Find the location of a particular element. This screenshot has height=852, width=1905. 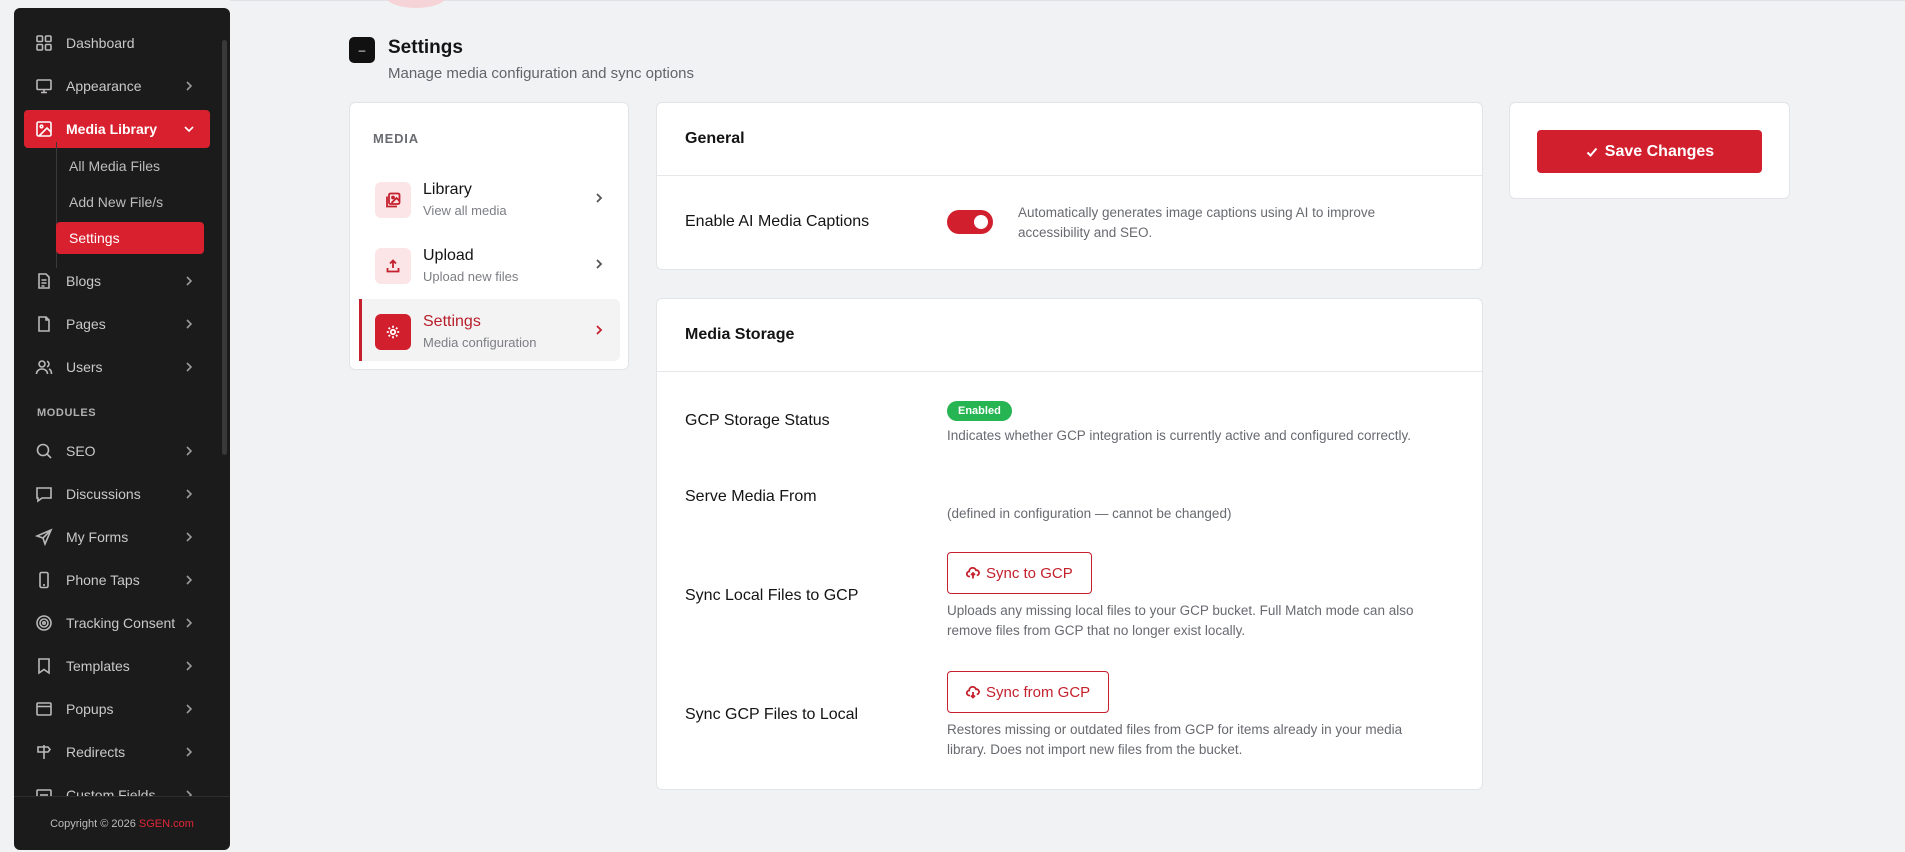

sidebar-item-label: My Forms is located at coordinates (97, 537).